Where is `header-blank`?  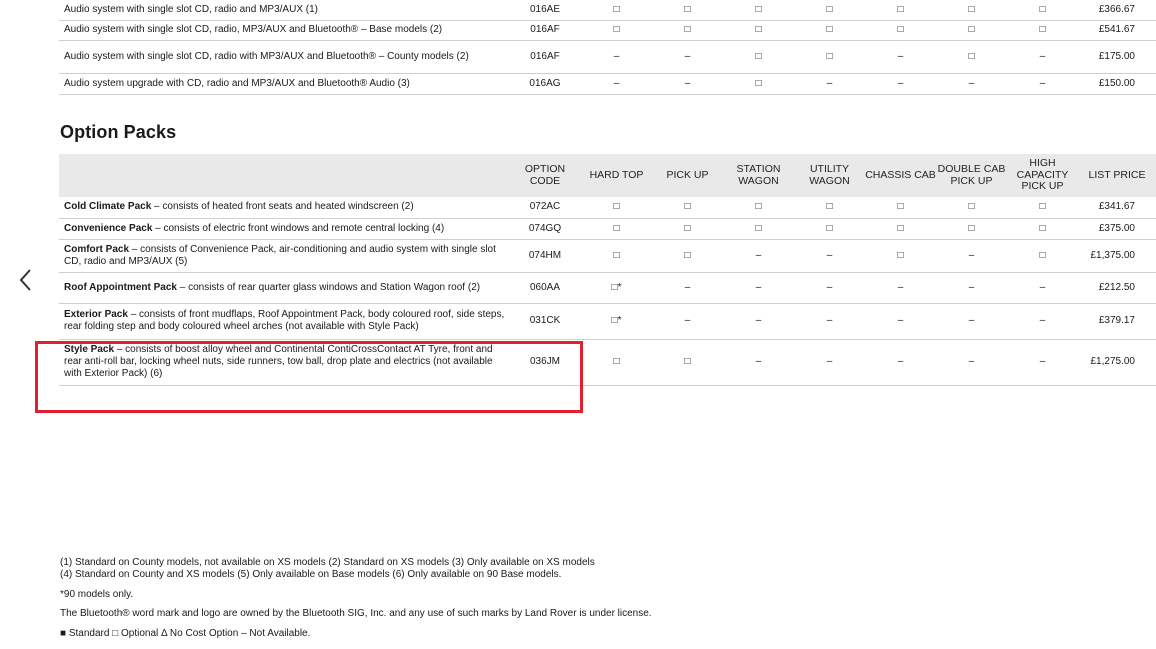 header-blank is located at coordinates (284, 175).